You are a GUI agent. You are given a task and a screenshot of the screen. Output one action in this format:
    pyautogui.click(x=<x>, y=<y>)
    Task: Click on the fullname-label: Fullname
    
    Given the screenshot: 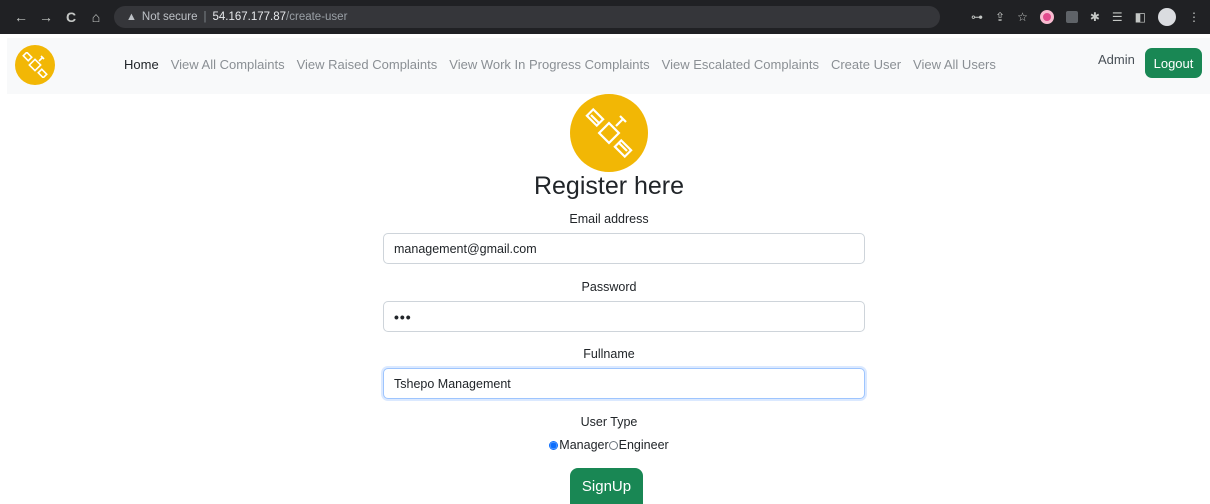 What is the action you would take?
    pyautogui.click(x=609, y=354)
    